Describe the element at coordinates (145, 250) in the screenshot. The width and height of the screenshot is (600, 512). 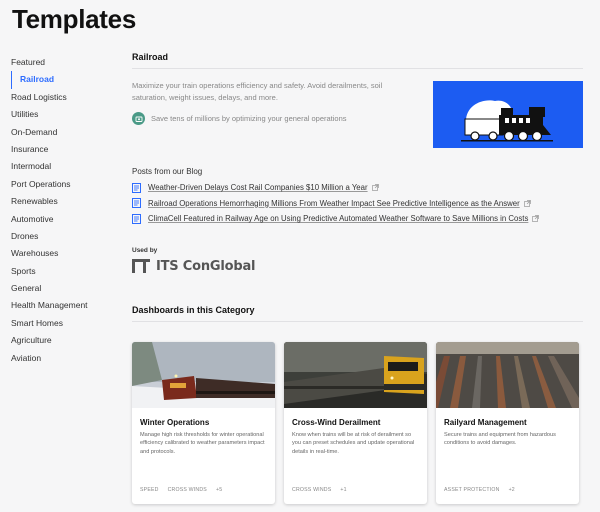
I see `used-by-label: Used by` at that location.